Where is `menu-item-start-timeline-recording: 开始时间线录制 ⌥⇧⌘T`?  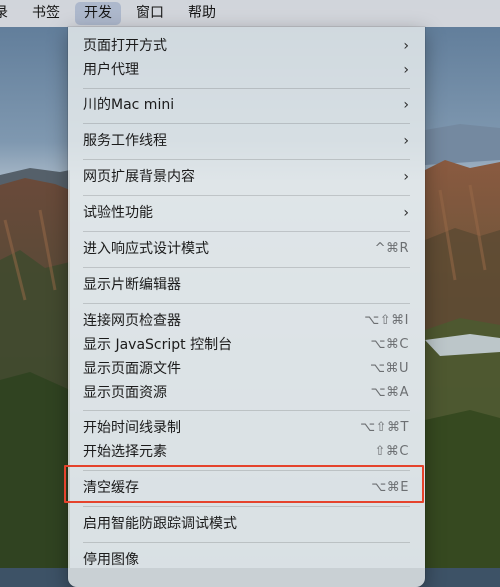
menu-item-start-timeline-recording: 开始时间线录制 ⌥⇧⌘T is located at coordinates (246, 428).